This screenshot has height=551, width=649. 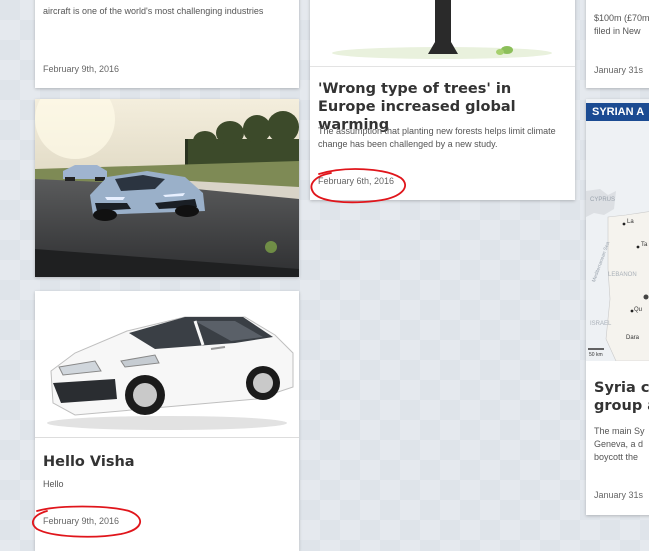 I want to click on map-label-israel: ISRAEL, so click(x=601, y=324).